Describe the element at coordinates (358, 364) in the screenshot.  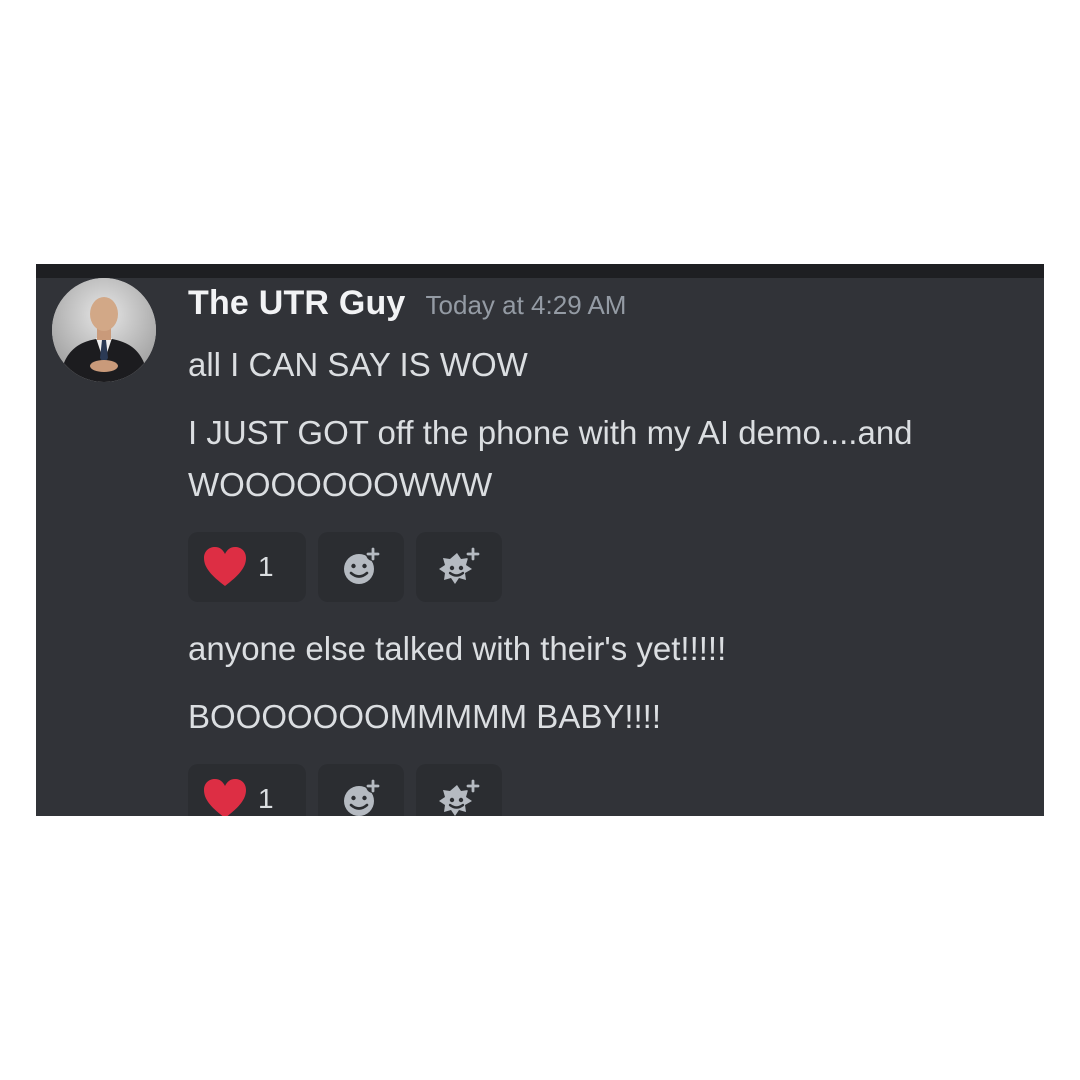
I see `message-line: all I CAN SAY IS WOW` at that location.